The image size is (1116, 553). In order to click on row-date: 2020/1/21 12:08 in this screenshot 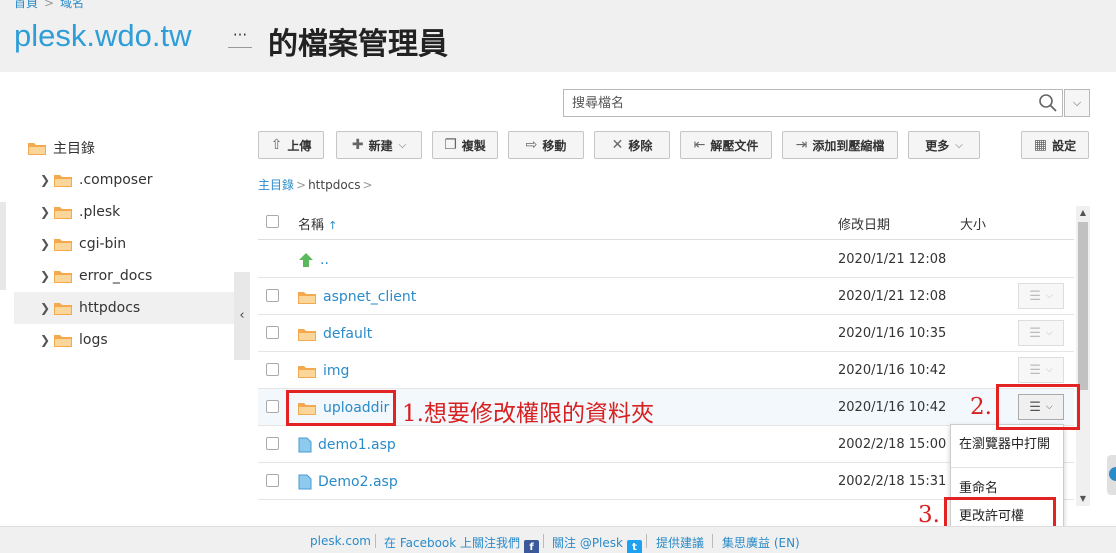, I will do `click(892, 296)`.